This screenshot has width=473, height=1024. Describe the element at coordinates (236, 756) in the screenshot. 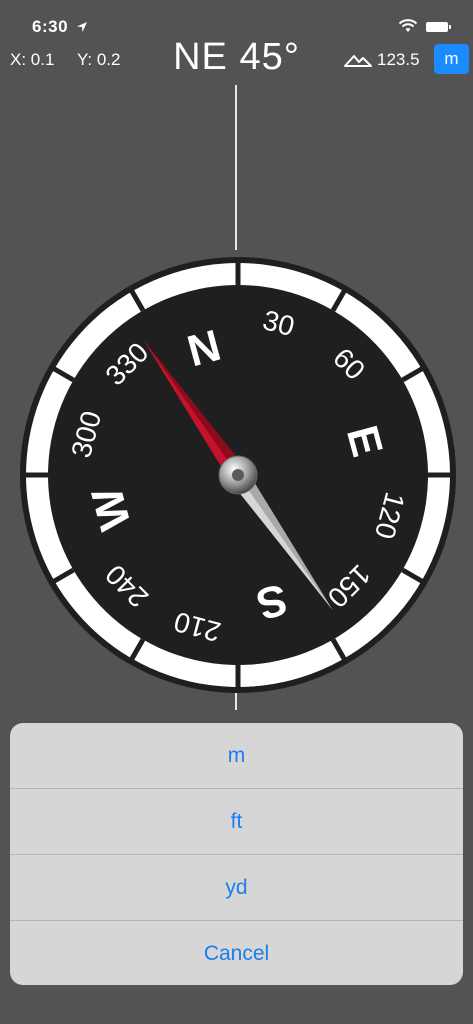

I see `unit-option-m: m` at that location.